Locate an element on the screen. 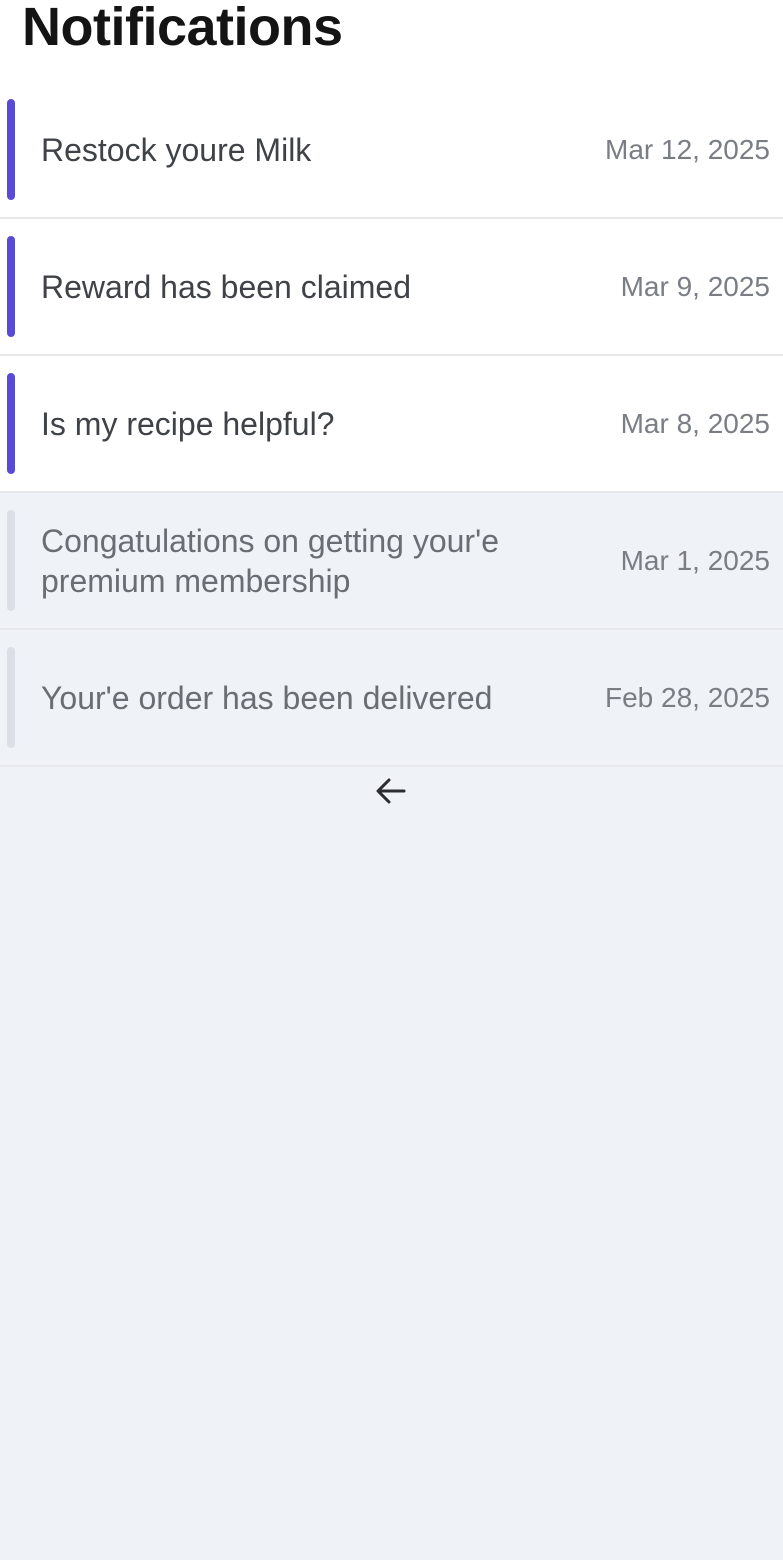 This screenshot has width=783, height=1560. page-title: Notifications is located at coordinates (182, 28).